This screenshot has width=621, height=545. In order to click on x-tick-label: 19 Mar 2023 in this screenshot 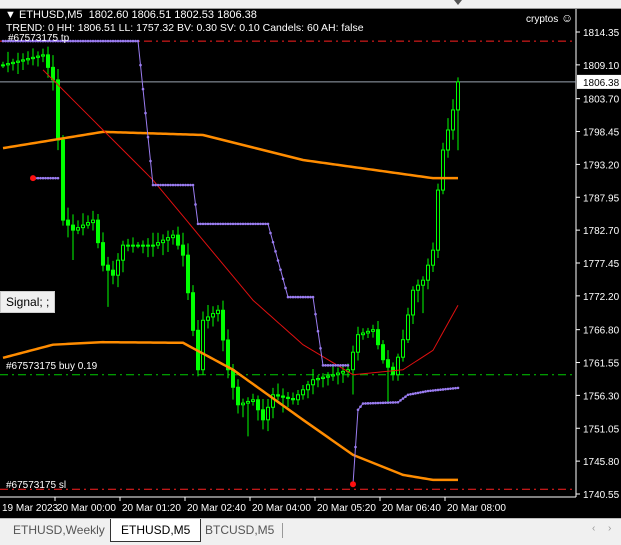, I will do `click(30, 508)`.